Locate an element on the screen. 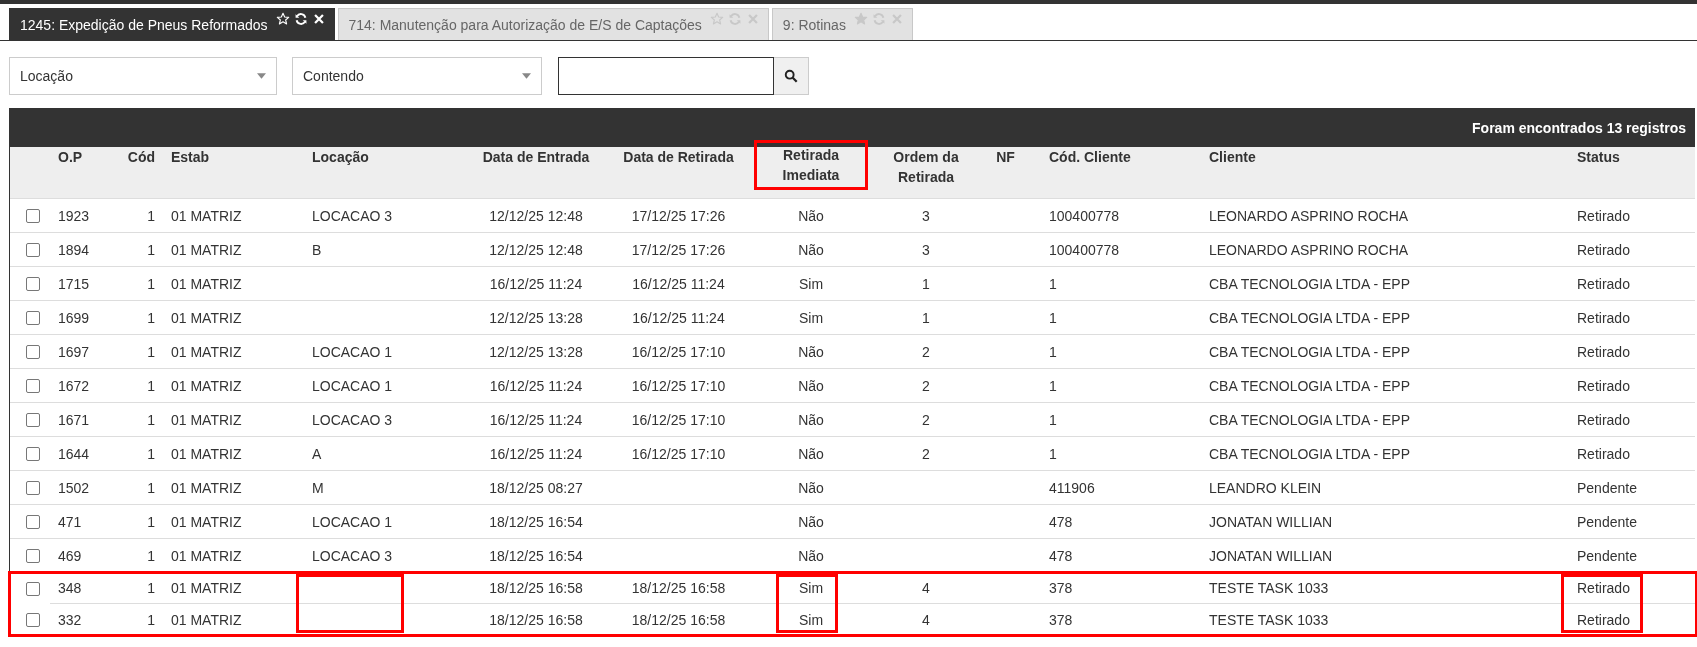  table-row: 1644 1 01 MATRIZ A 16/12/25 11:24 16/12/25 17:10 Não 2 1 CBA TECNOLOGIA LTDA - EPP Retirado is located at coordinates (852, 454).